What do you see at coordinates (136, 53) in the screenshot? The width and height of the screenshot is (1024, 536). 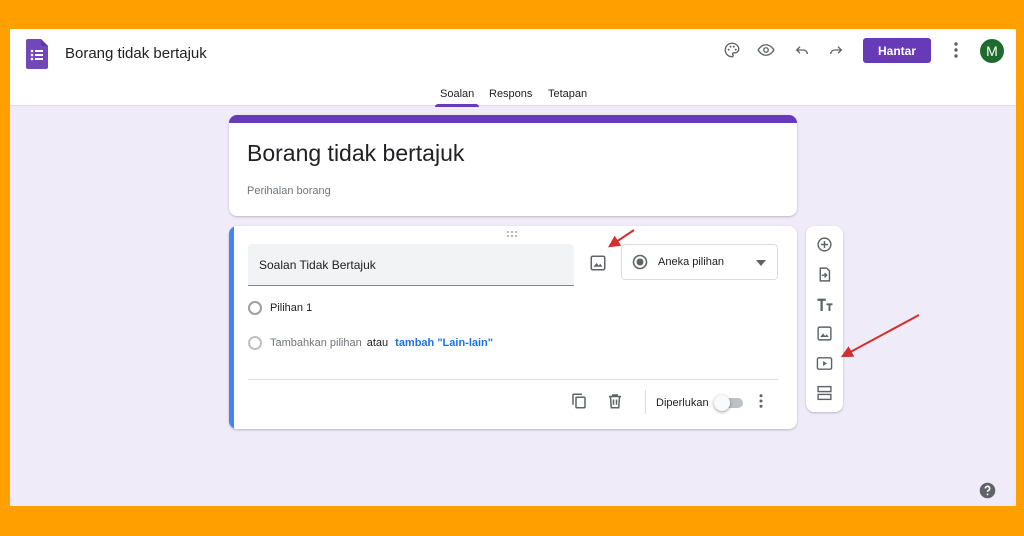 I see `document-title: Borang tidak bertajuk` at bounding box center [136, 53].